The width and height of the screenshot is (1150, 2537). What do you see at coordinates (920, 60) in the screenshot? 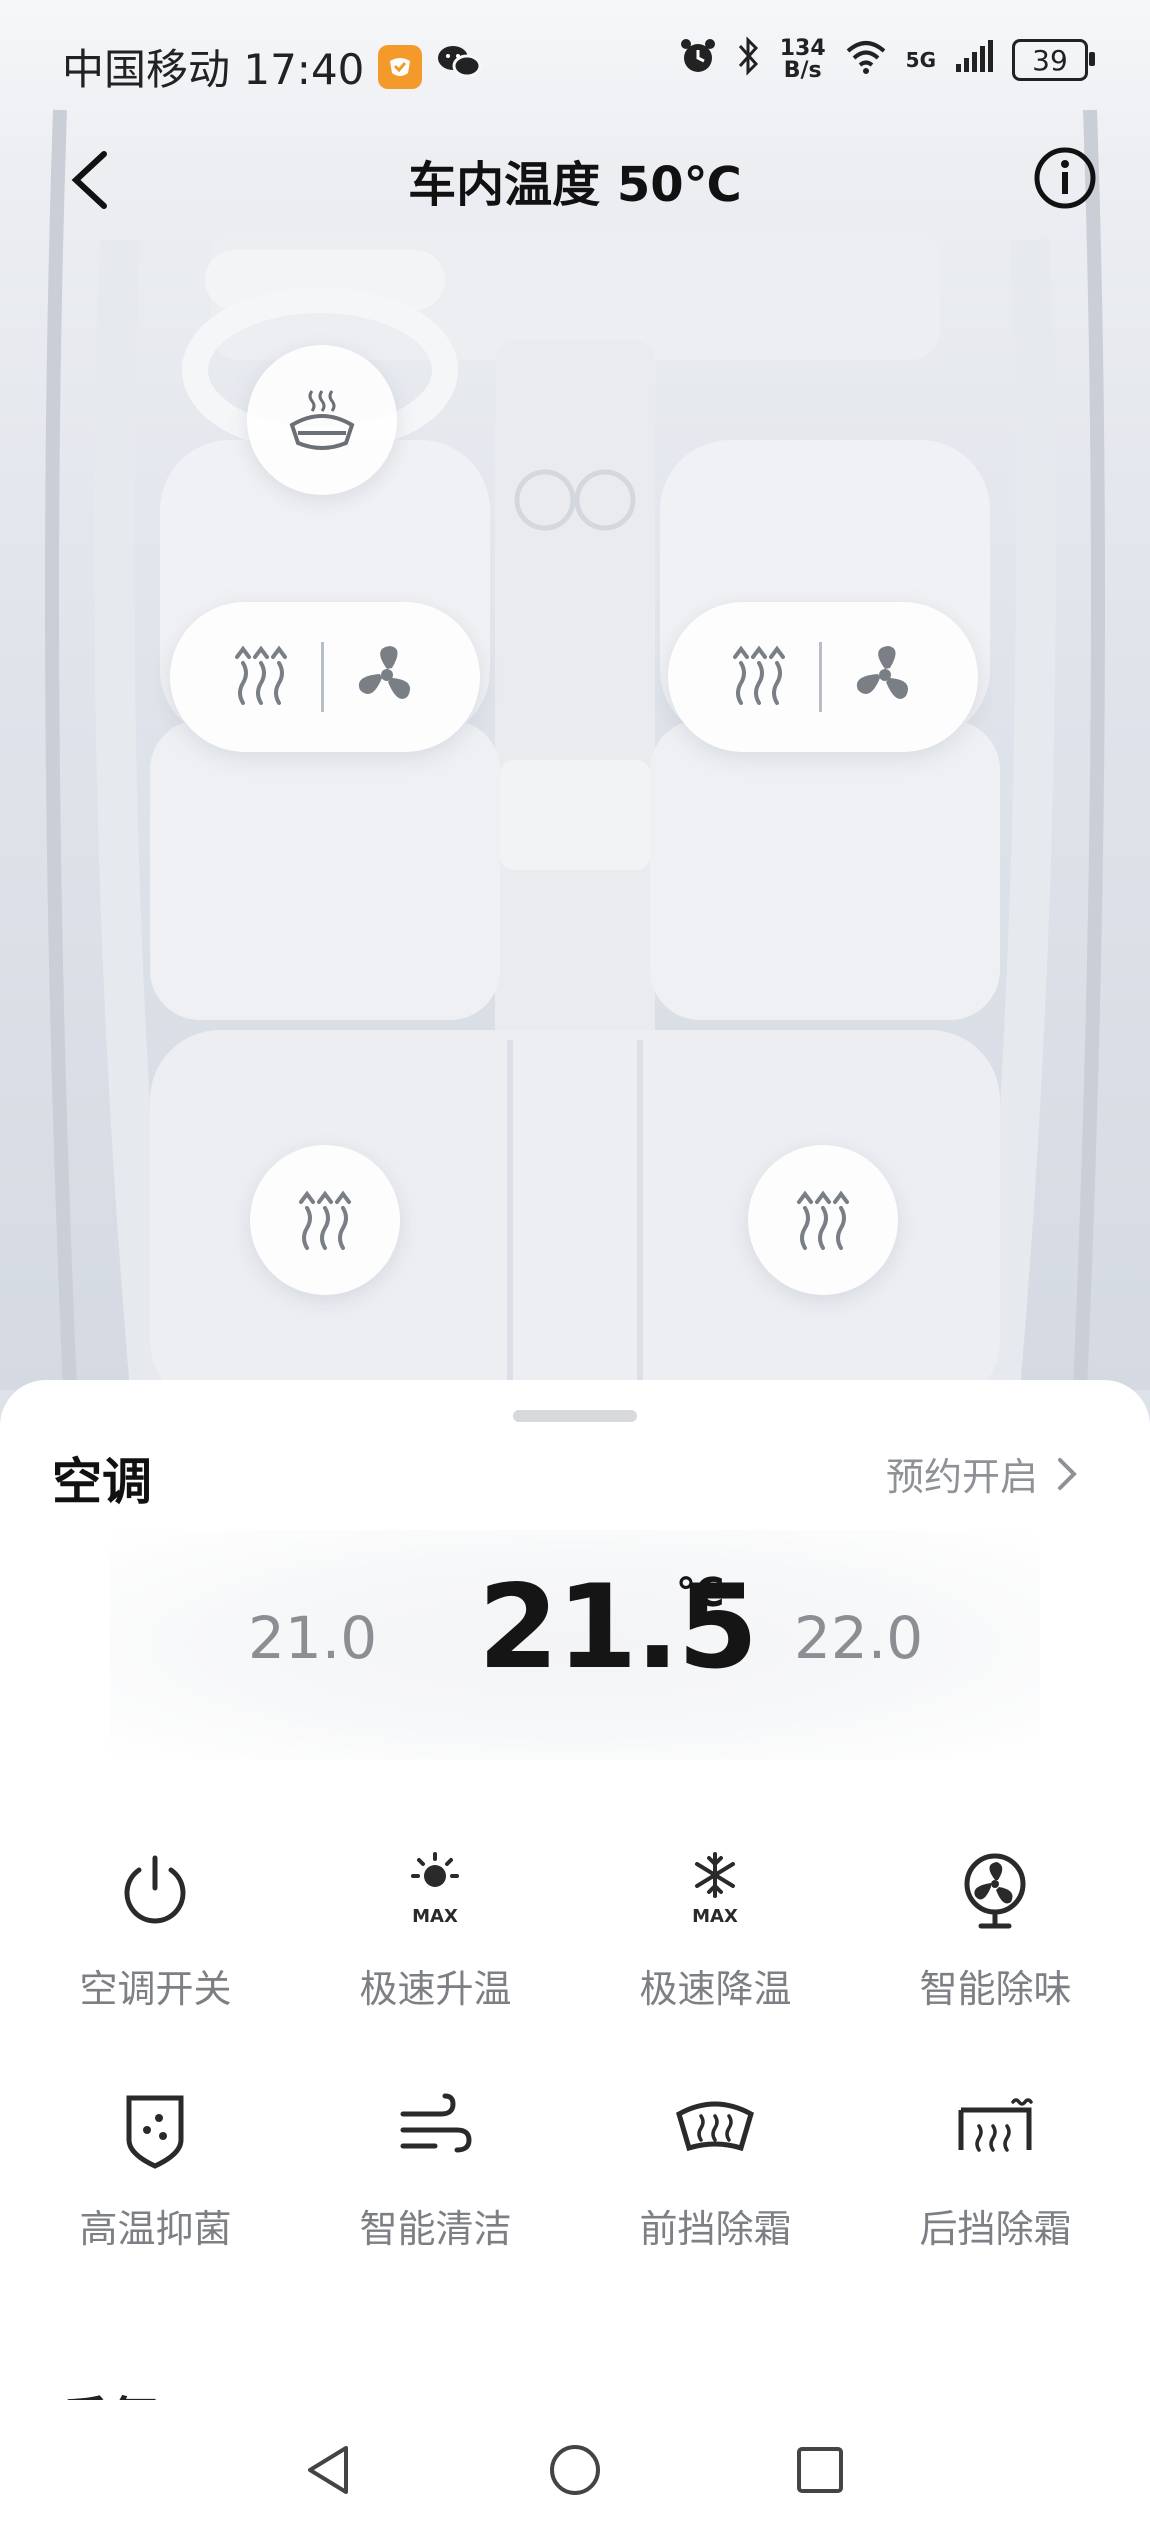
I see `network-type: 5G` at bounding box center [920, 60].